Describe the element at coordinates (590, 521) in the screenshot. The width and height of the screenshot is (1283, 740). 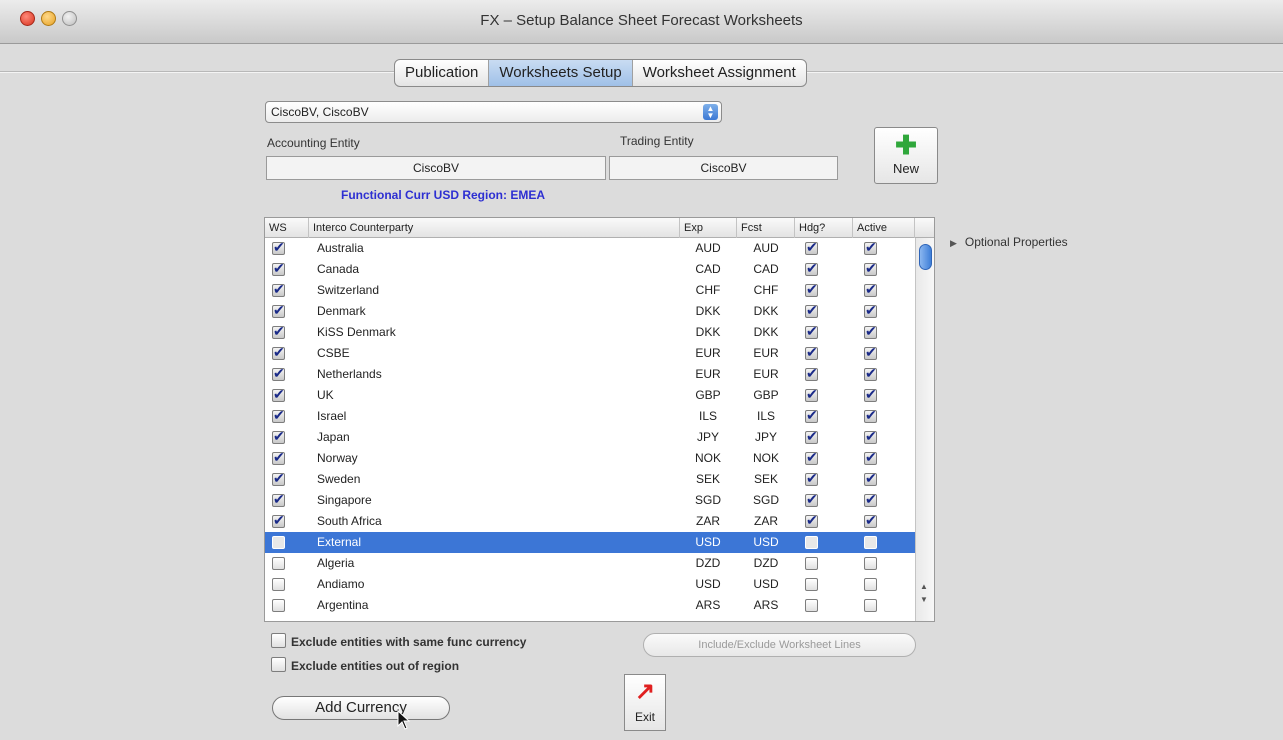
I see `table-row: South Africa ZAR ZAR` at that location.